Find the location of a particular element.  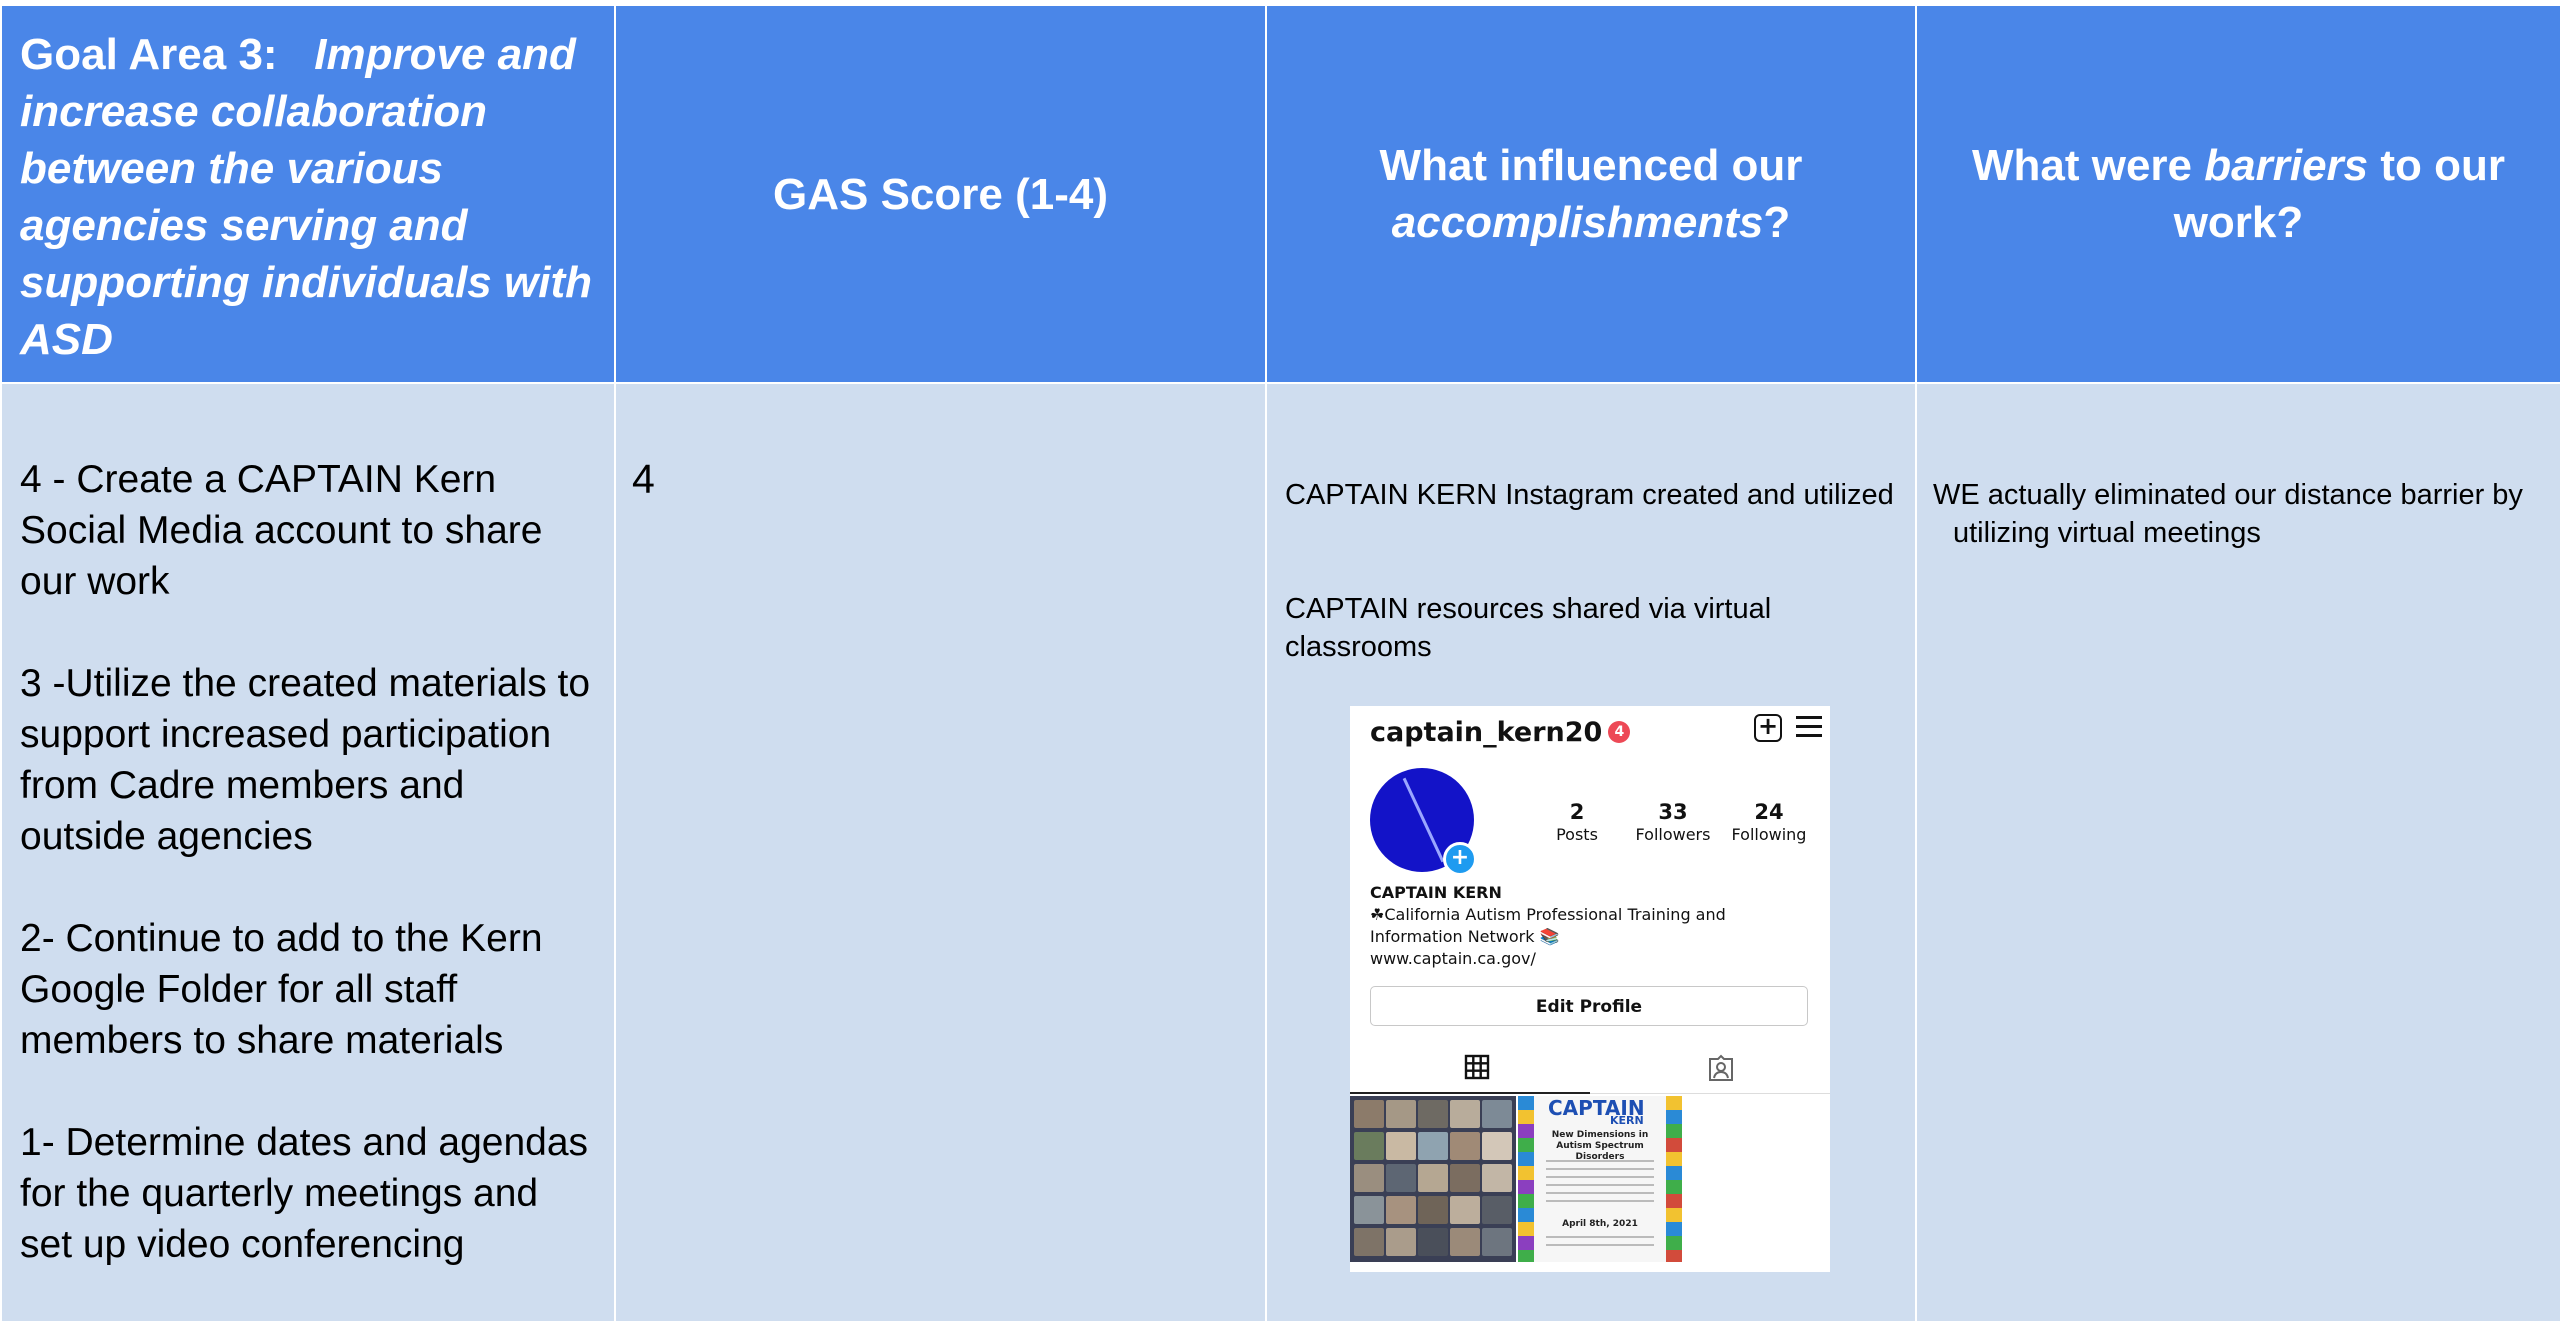

add-story-icon: + is located at coordinates (1460, 859).